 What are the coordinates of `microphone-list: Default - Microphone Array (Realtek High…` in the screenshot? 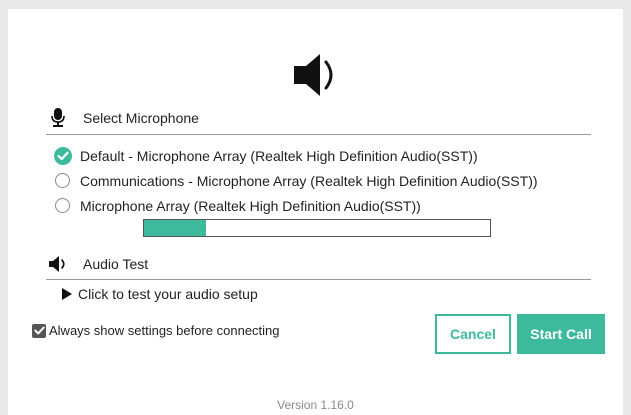 It's located at (296, 180).